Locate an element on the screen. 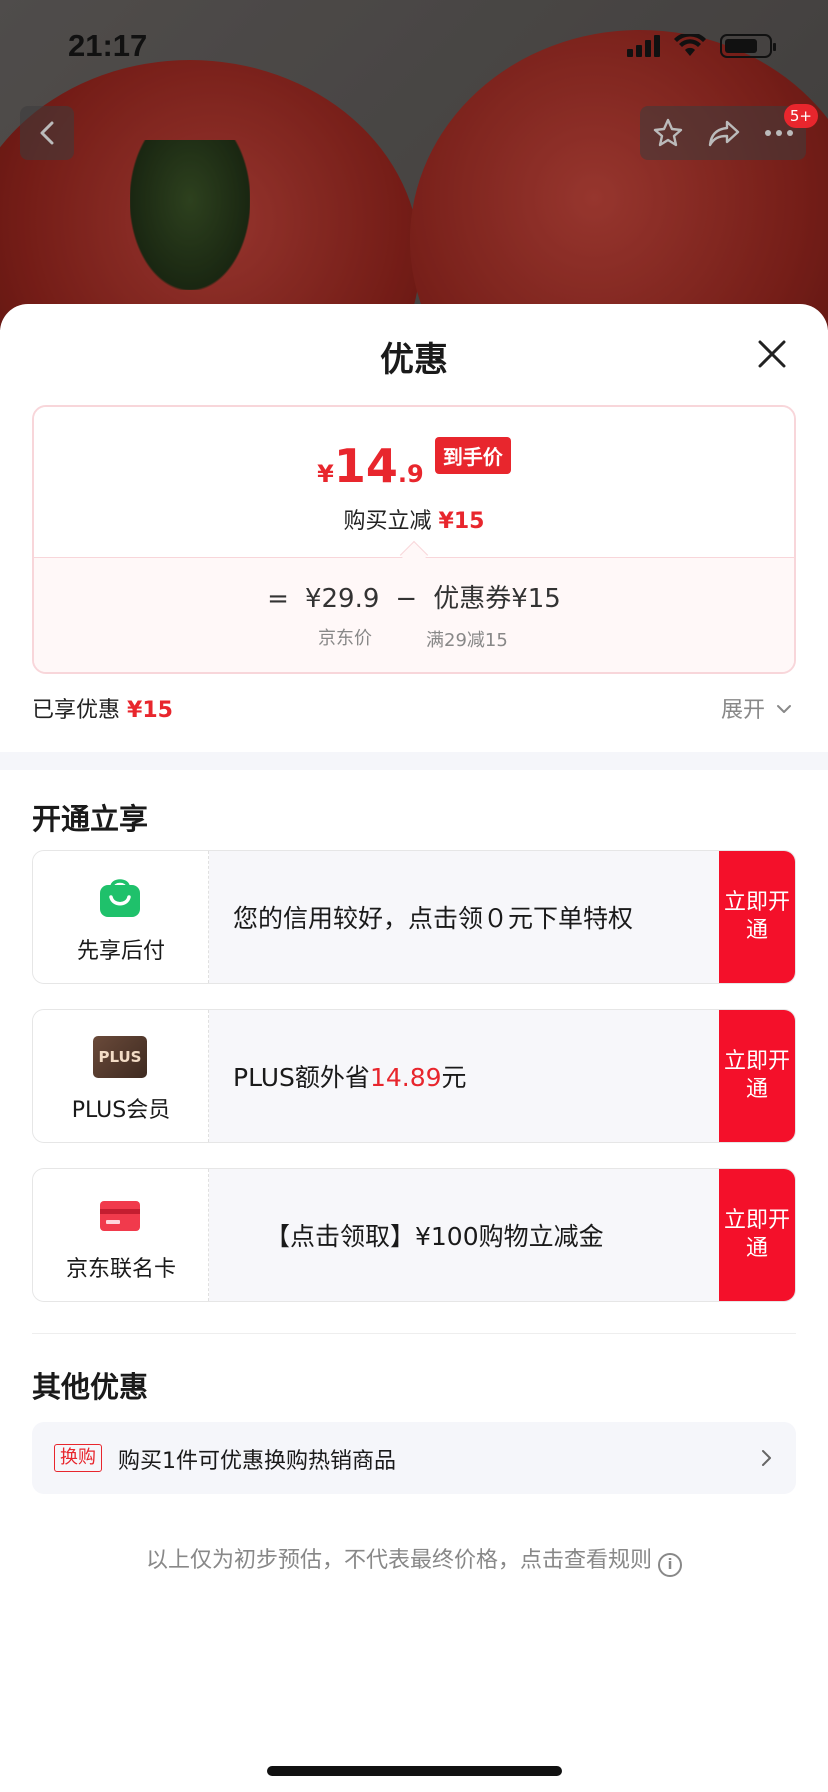  other-section-title: 其他优惠 is located at coordinates (90, 1387).